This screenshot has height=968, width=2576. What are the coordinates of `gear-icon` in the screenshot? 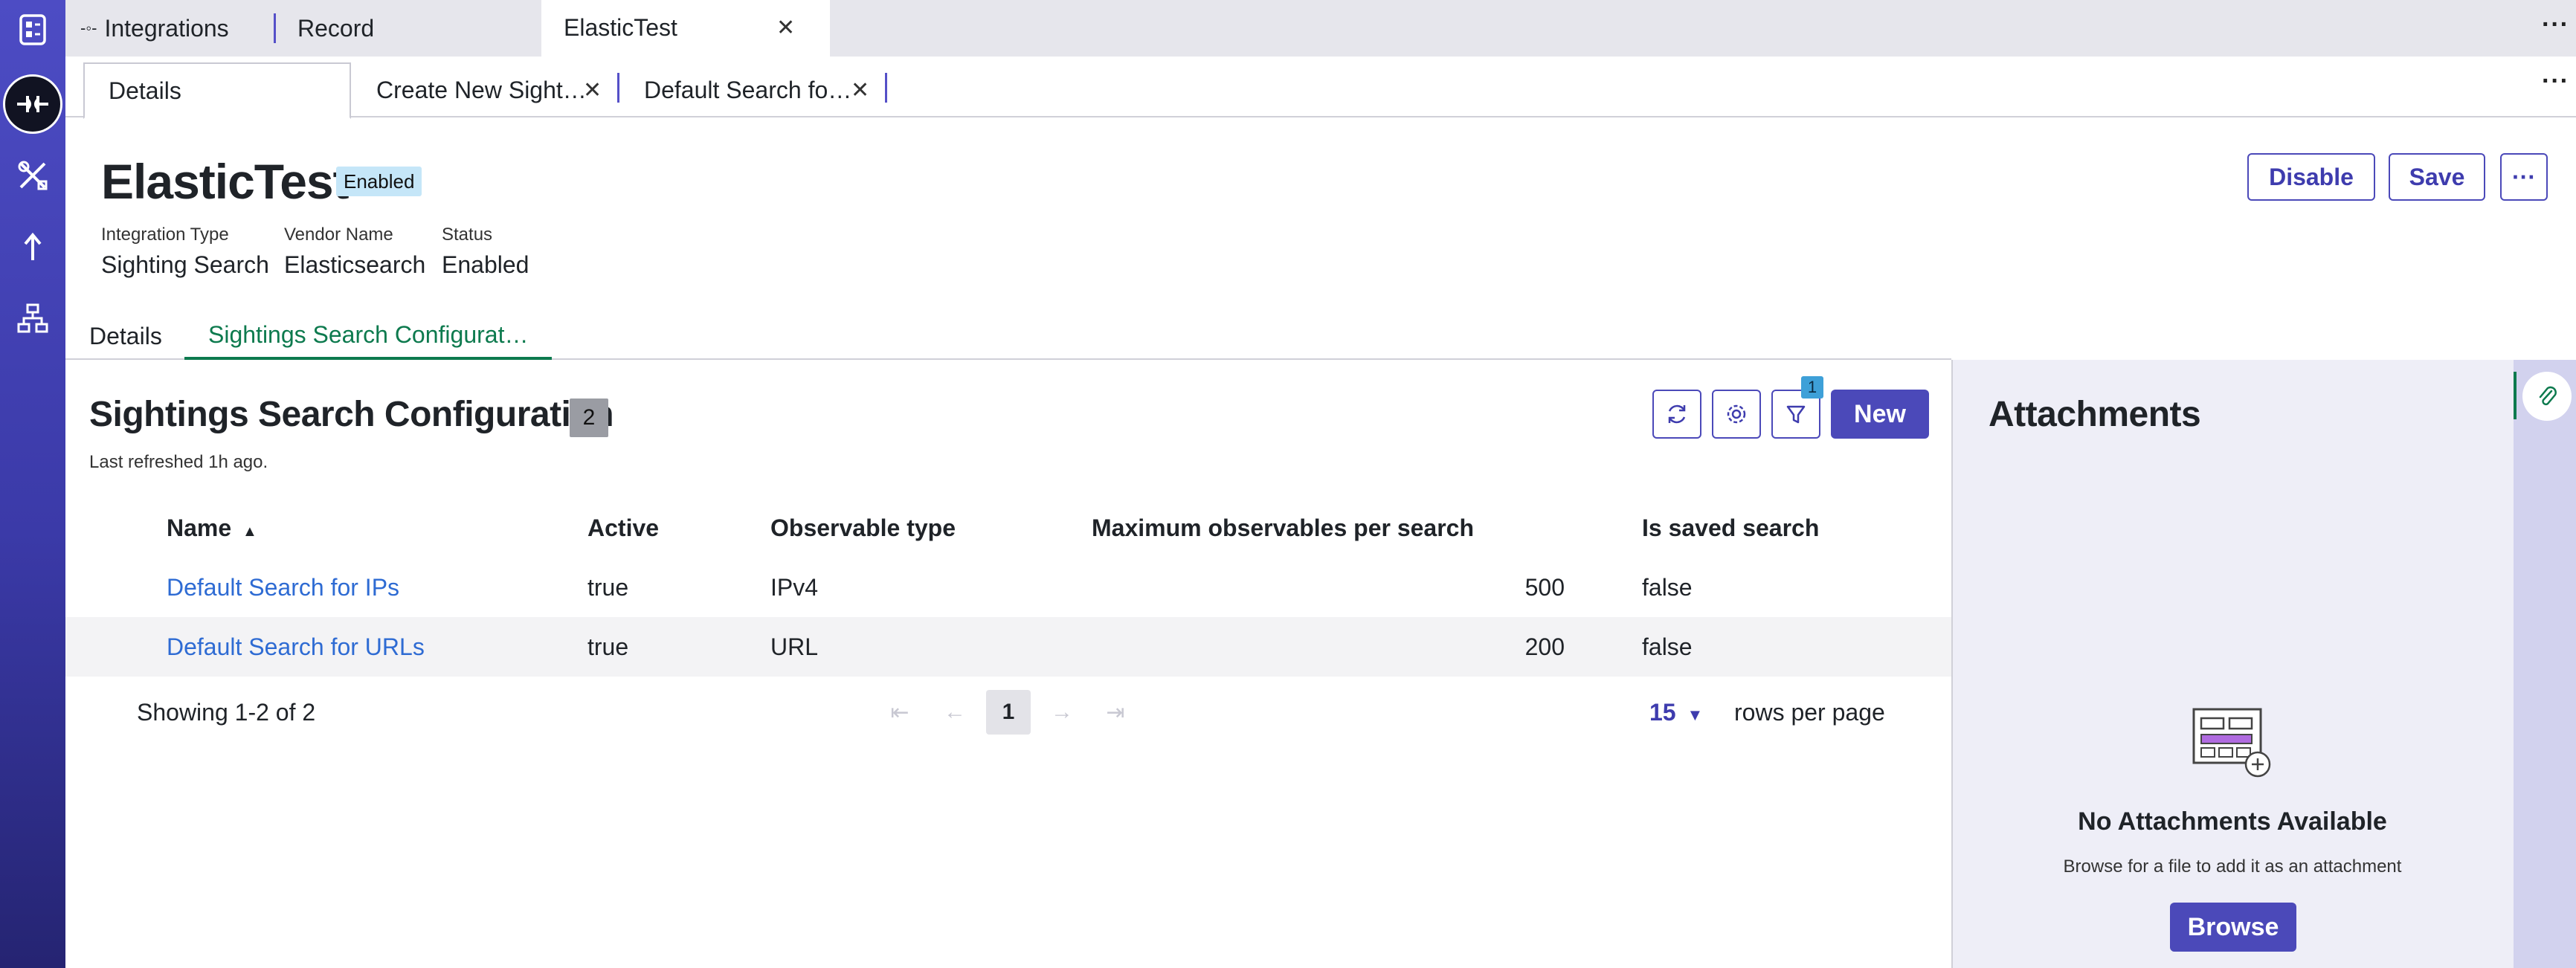 It's located at (1736, 414).